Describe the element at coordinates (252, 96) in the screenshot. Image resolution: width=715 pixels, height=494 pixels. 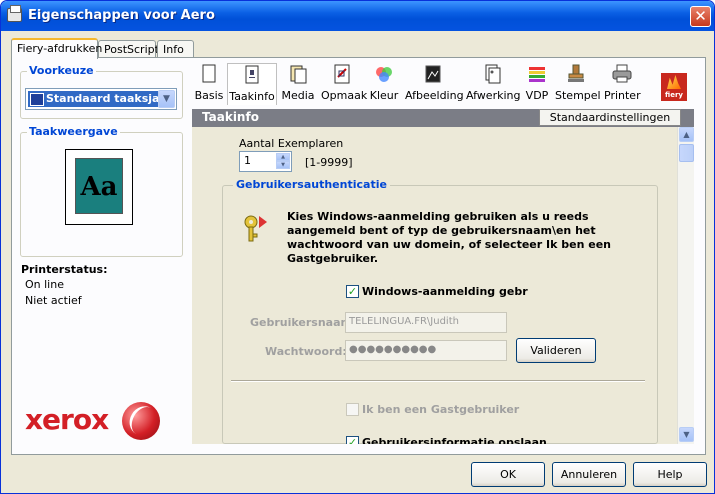
I see `toolbar-taakinfo-label: Taakinfo` at that location.